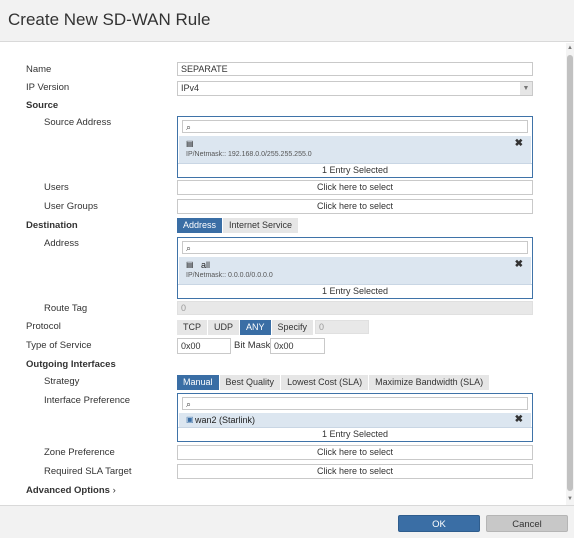 The width and height of the screenshot is (574, 538). Describe the element at coordinates (342, 327) in the screenshot. I see `protocol-number-input: 0` at that location.